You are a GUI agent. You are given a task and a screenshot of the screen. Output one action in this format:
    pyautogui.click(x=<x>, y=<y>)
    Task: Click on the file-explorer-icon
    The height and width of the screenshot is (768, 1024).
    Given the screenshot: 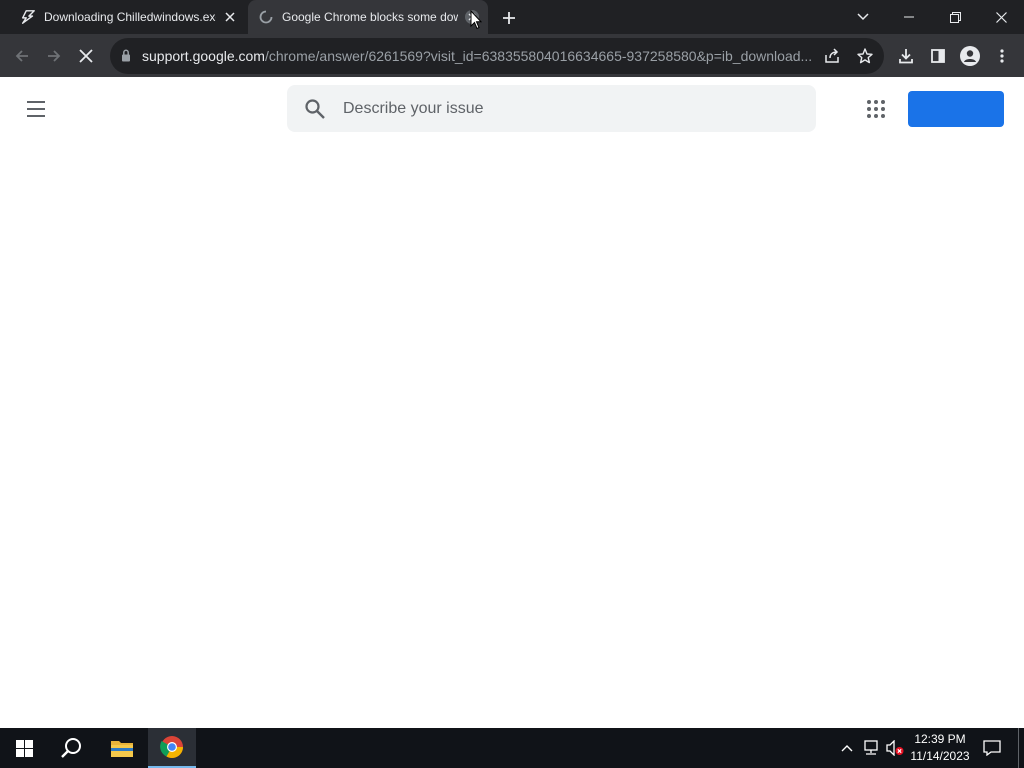 What is the action you would take?
    pyautogui.click(x=122, y=748)
    